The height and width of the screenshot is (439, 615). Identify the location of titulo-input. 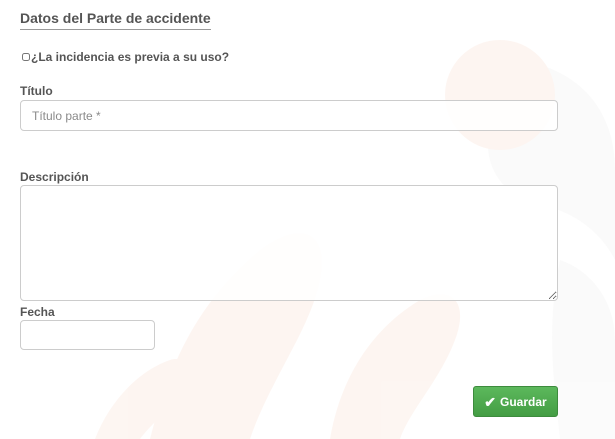
(289, 115).